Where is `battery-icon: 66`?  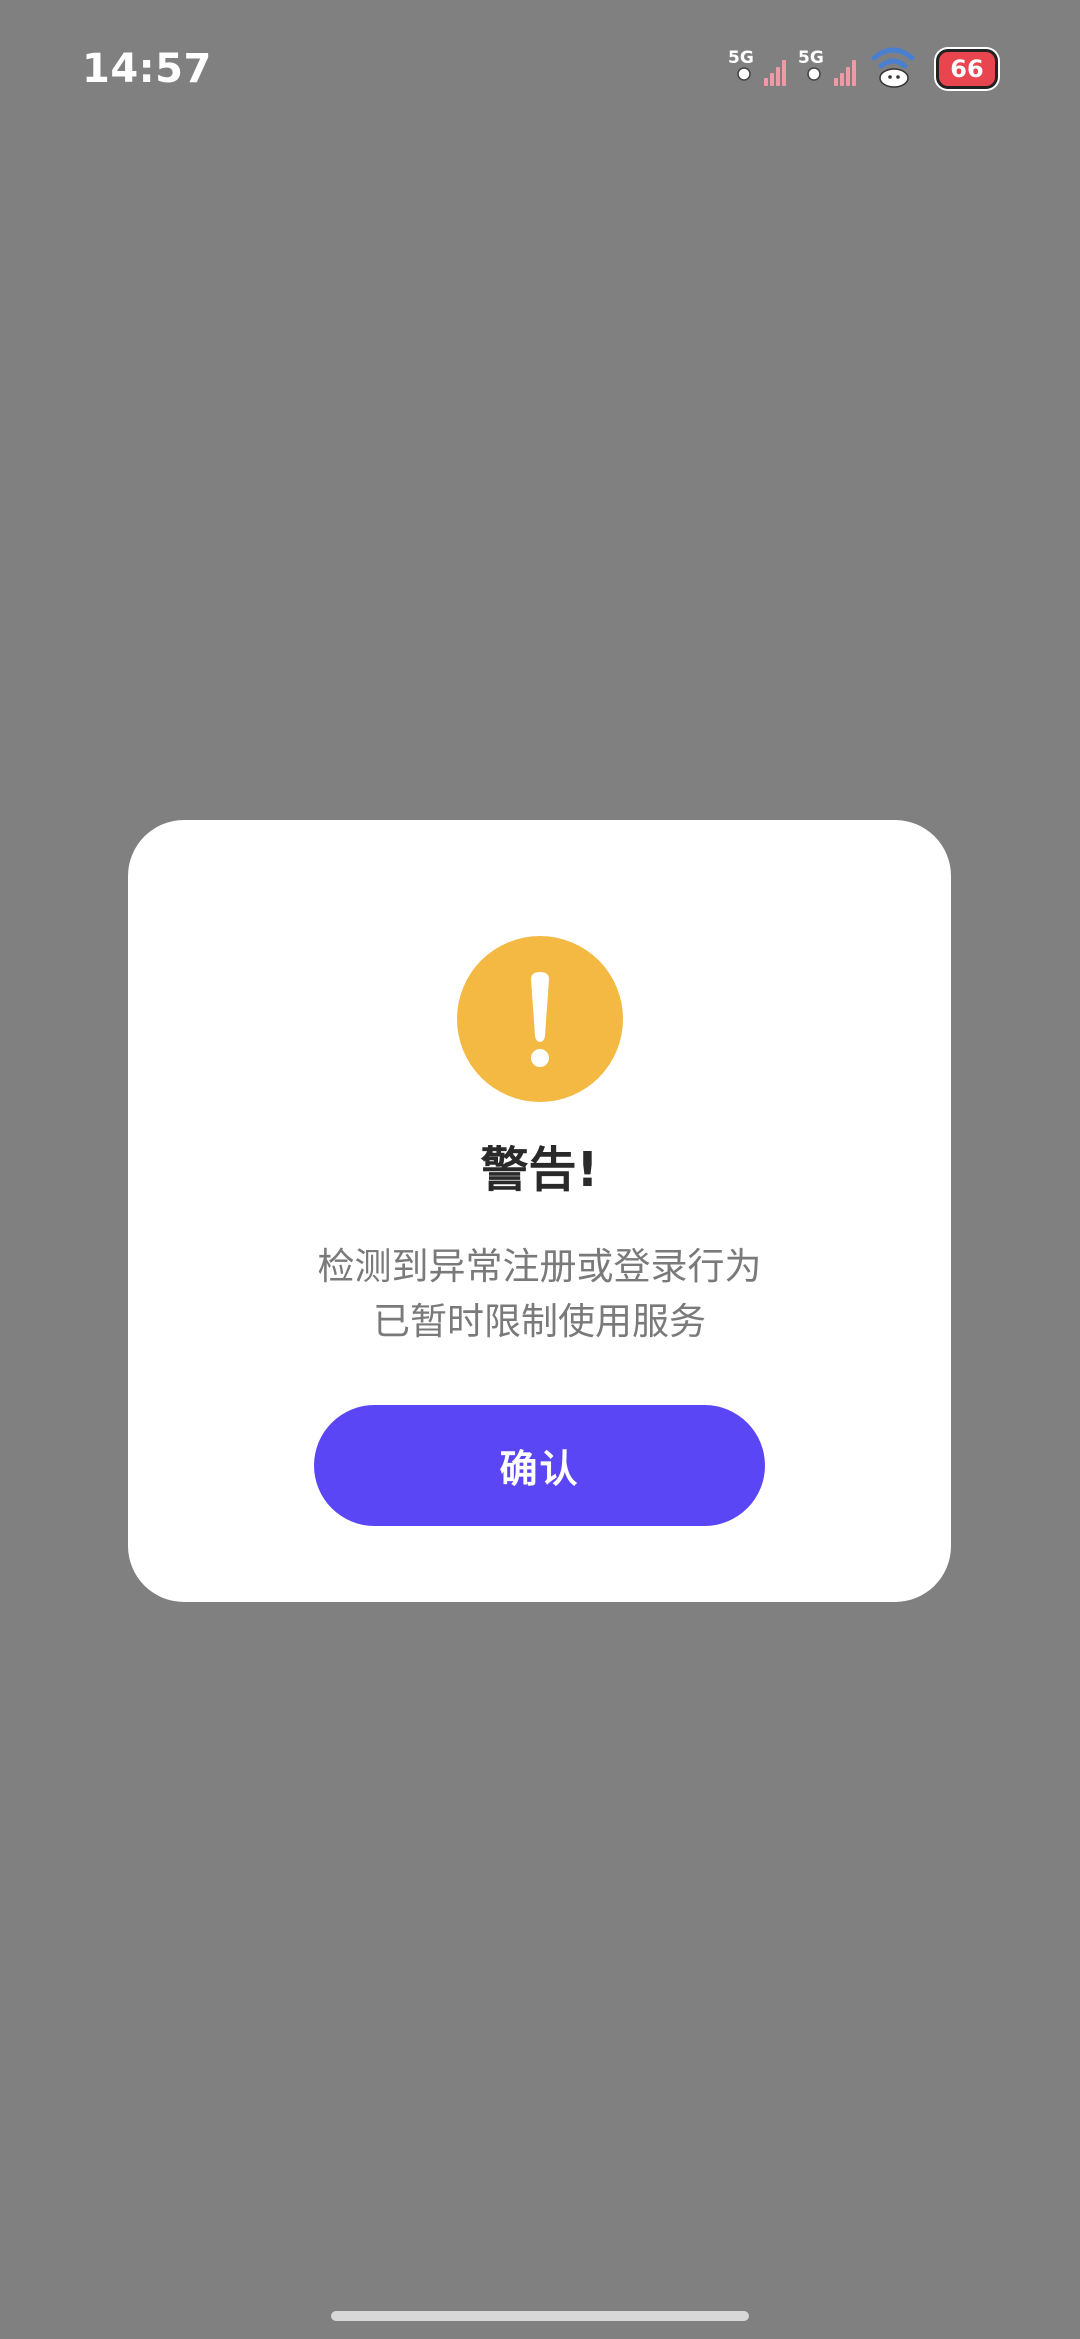
battery-icon: 66 is located at coordinates (967, 69).